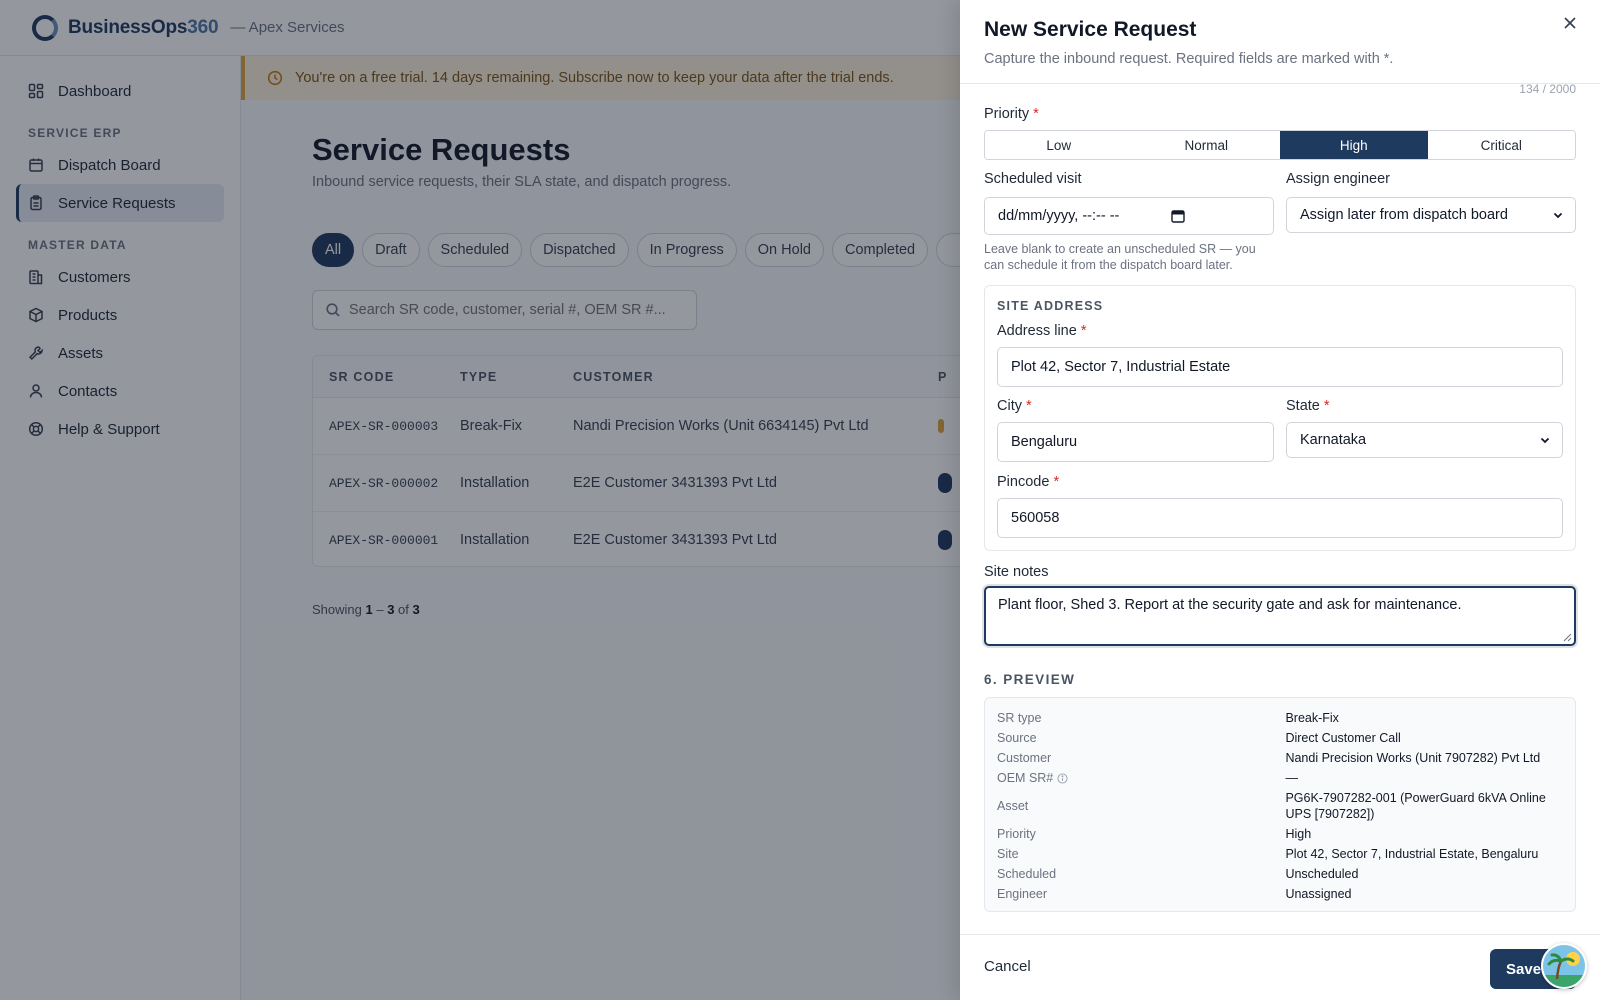 The width and height of the screenshot is (1600, 1000). What do you see at coordinates (1338, 179) in the screenshot?
I see `assign-engineer-label: Assign engineer` at bounding box center [1338, 179].